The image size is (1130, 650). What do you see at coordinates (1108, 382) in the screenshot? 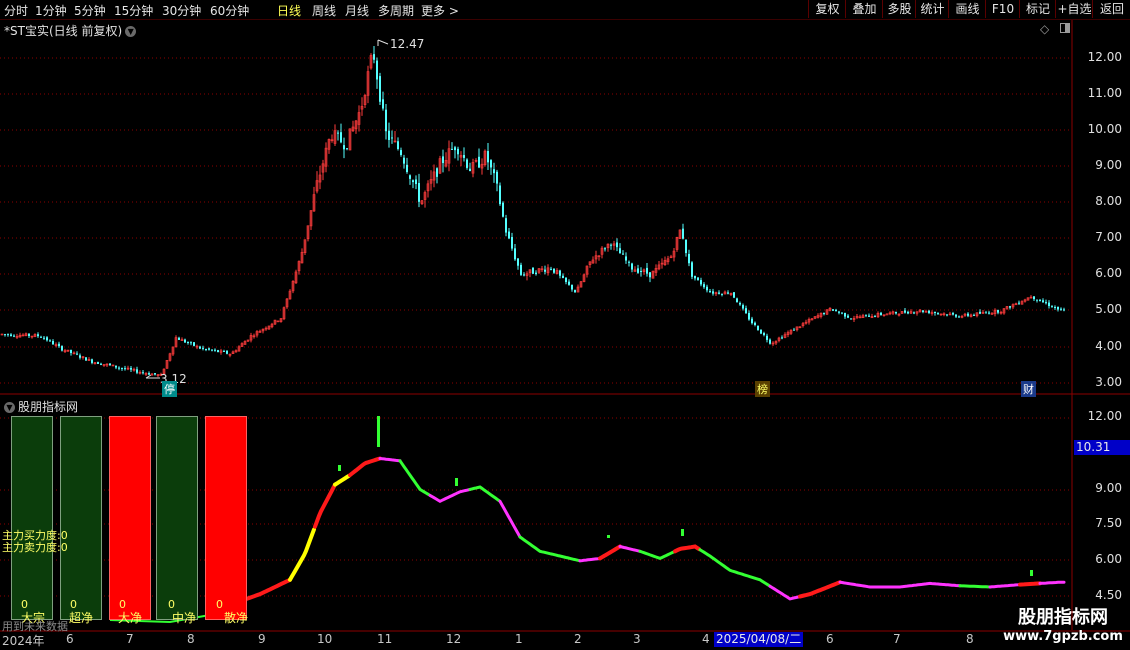
I see `price-tick: 3.00` at bounding box center [1108, 382].